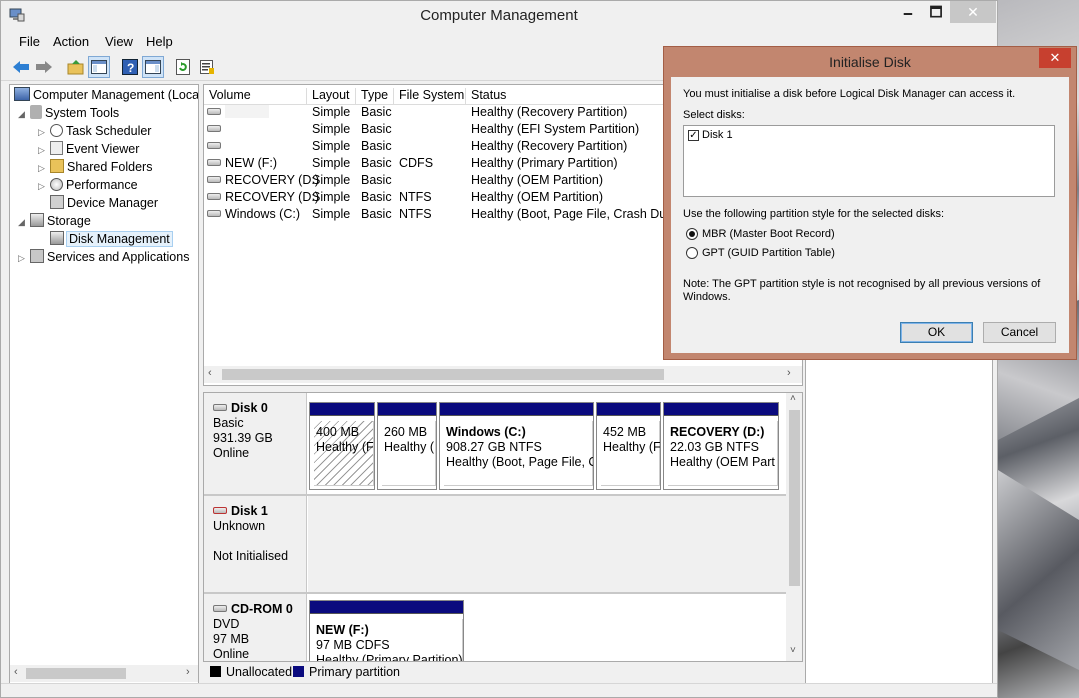 This screenshot has width=1079, height=698. Describe the element at coordinates (251, 672) in the screenshot. I see `legend-unallocated: Unallocated` at that location.